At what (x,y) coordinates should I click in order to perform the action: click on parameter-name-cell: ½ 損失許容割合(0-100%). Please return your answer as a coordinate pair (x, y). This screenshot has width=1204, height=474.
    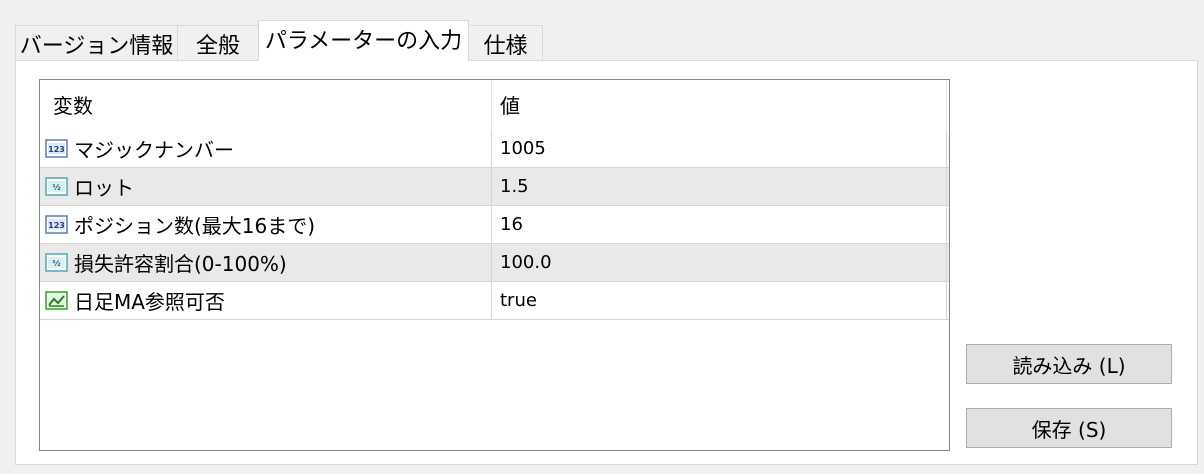
    Looking at the image, I should click on (266, 262).